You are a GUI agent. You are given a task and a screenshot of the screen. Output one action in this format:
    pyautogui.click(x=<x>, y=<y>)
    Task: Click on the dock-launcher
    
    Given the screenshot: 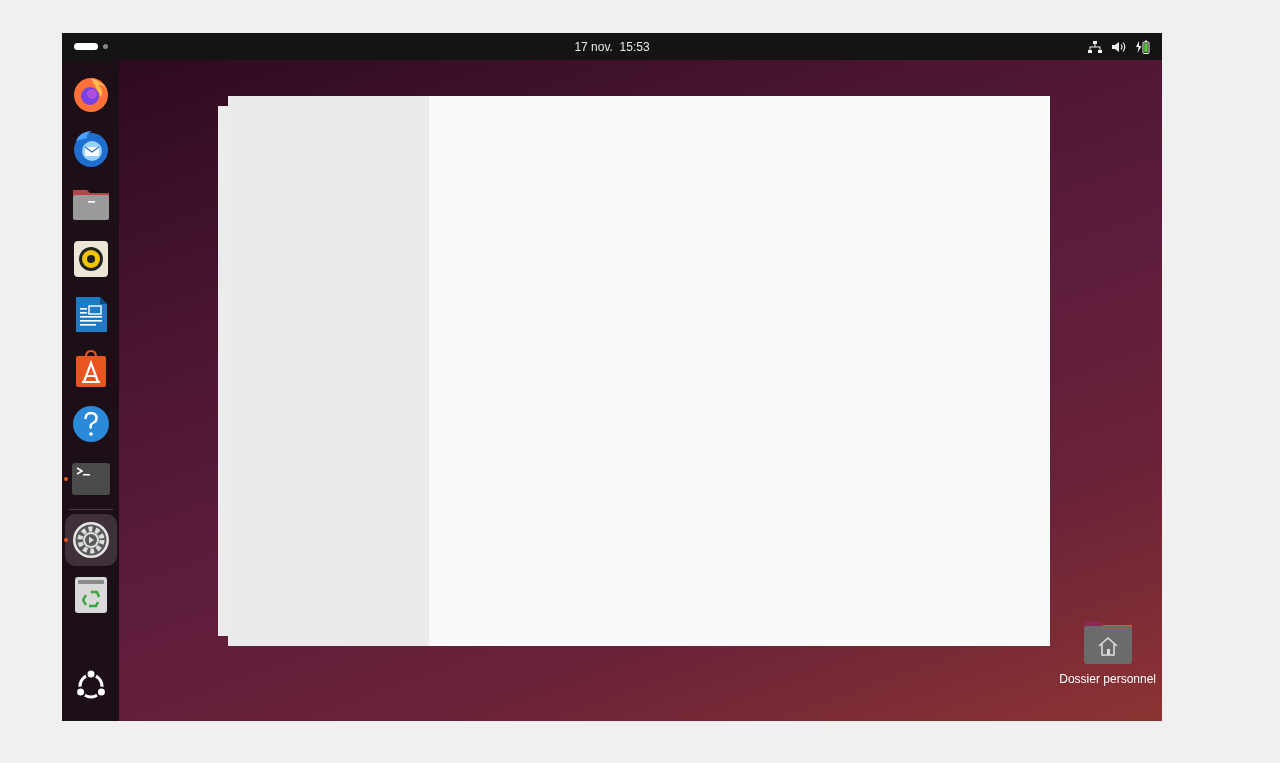 What is the action you would take?
    pyautogui.click(x=90, y=540)
    